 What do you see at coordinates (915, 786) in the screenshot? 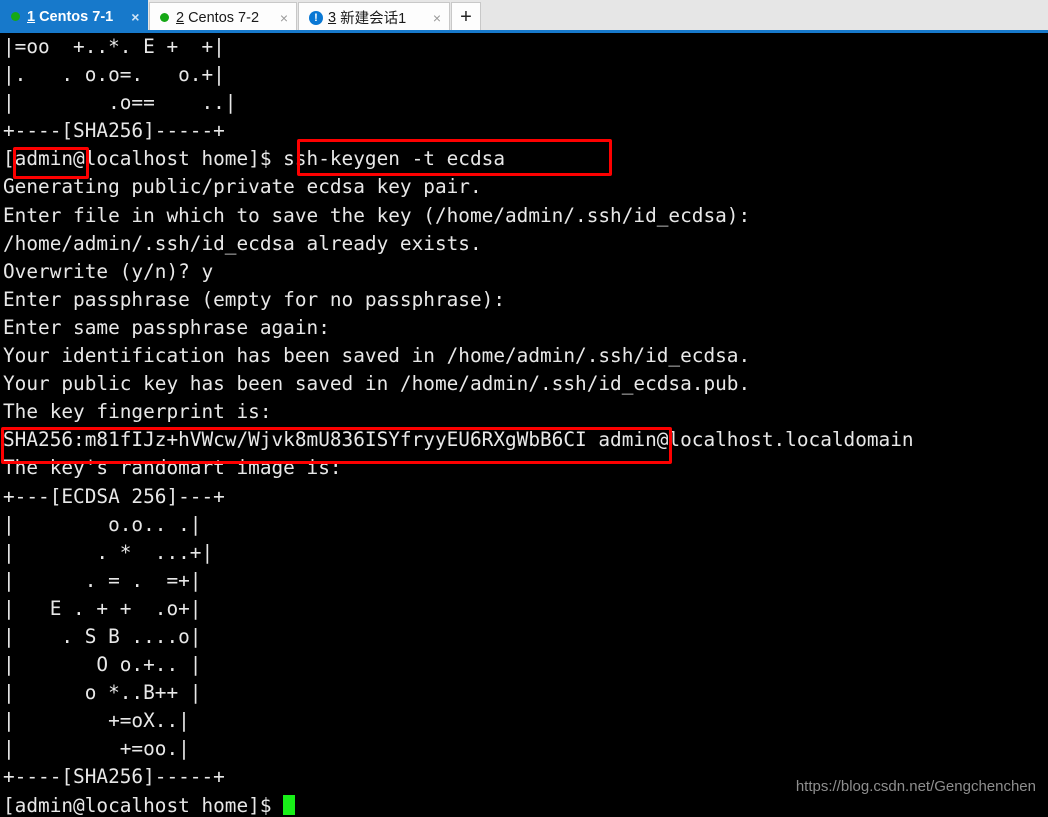
I see `watermark-url: https://blog.csdn.net/Gengchenchen` at bounding box center [915, 786].